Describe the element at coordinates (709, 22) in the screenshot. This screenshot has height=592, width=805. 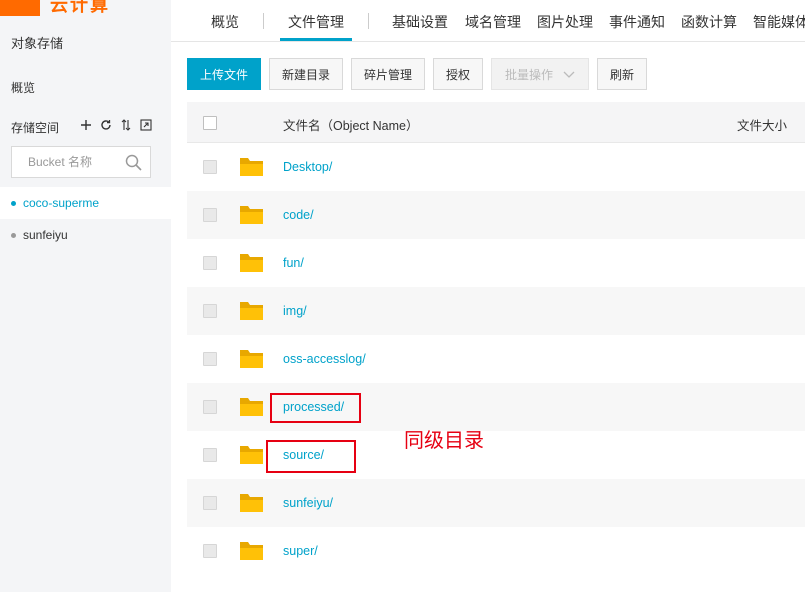
I see `tab-function-compute: 函数计算` at that location.